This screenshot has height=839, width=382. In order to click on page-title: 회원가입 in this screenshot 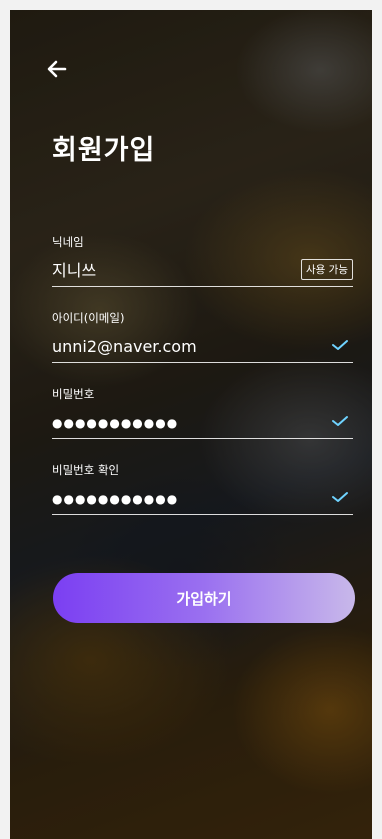, I will do `click(104, 150)`.